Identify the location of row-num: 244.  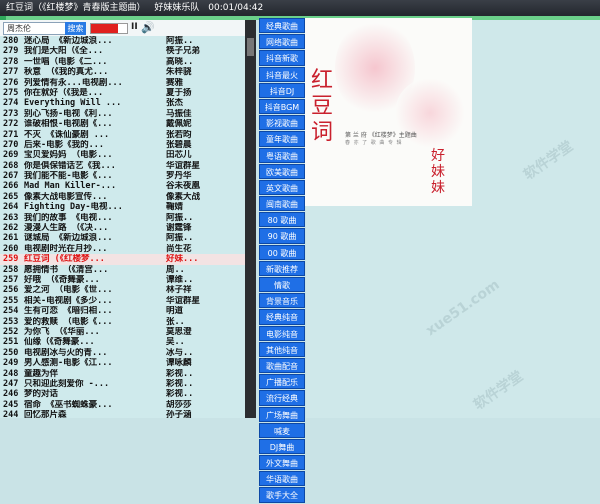
(11, 414).